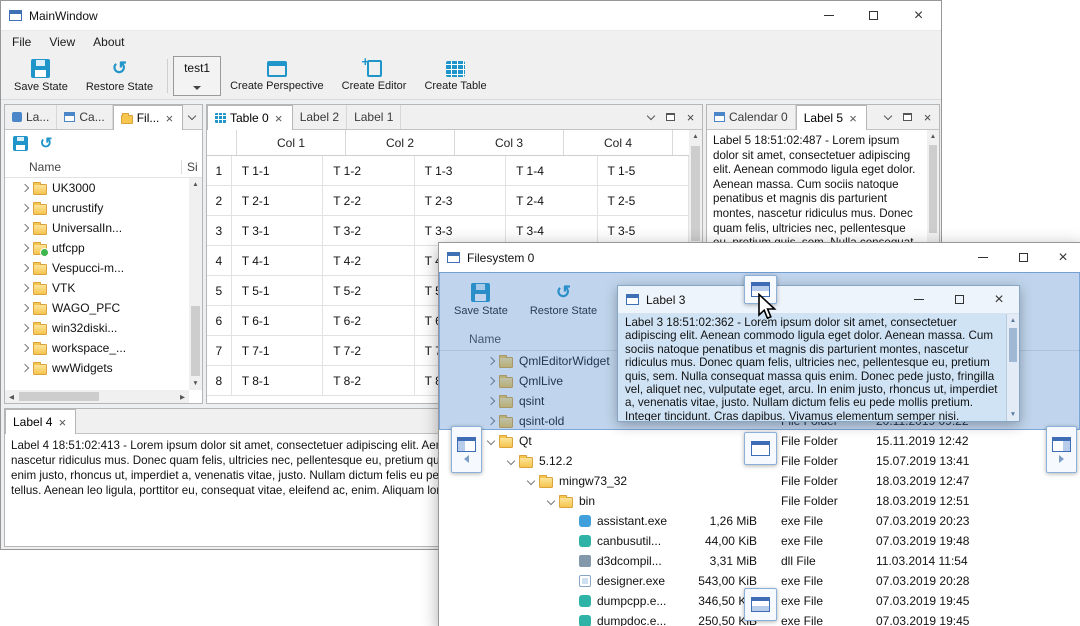 This screenshot has height=626, width=1080. Describe the element at coordinates (41, 76) in the screenshot. I see `save-state-button: Save State` at that location.